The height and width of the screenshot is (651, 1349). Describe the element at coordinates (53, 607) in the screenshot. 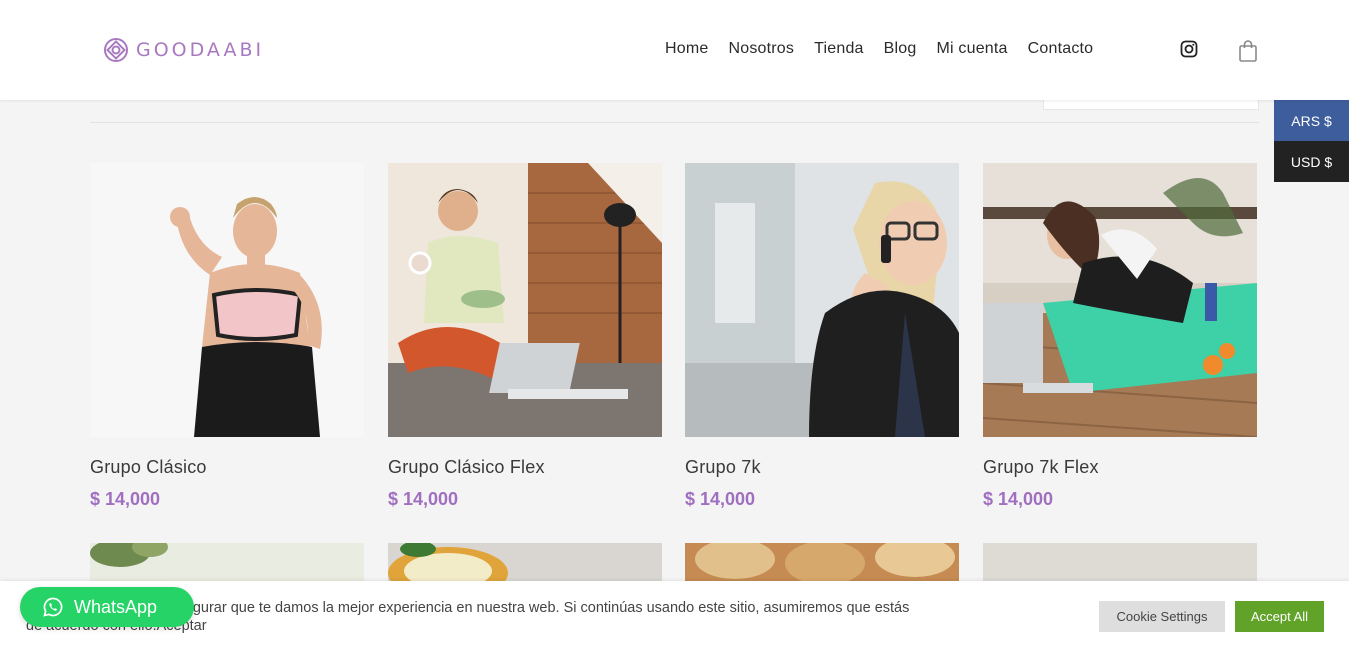

I see `whatsapp-icon` at that location.